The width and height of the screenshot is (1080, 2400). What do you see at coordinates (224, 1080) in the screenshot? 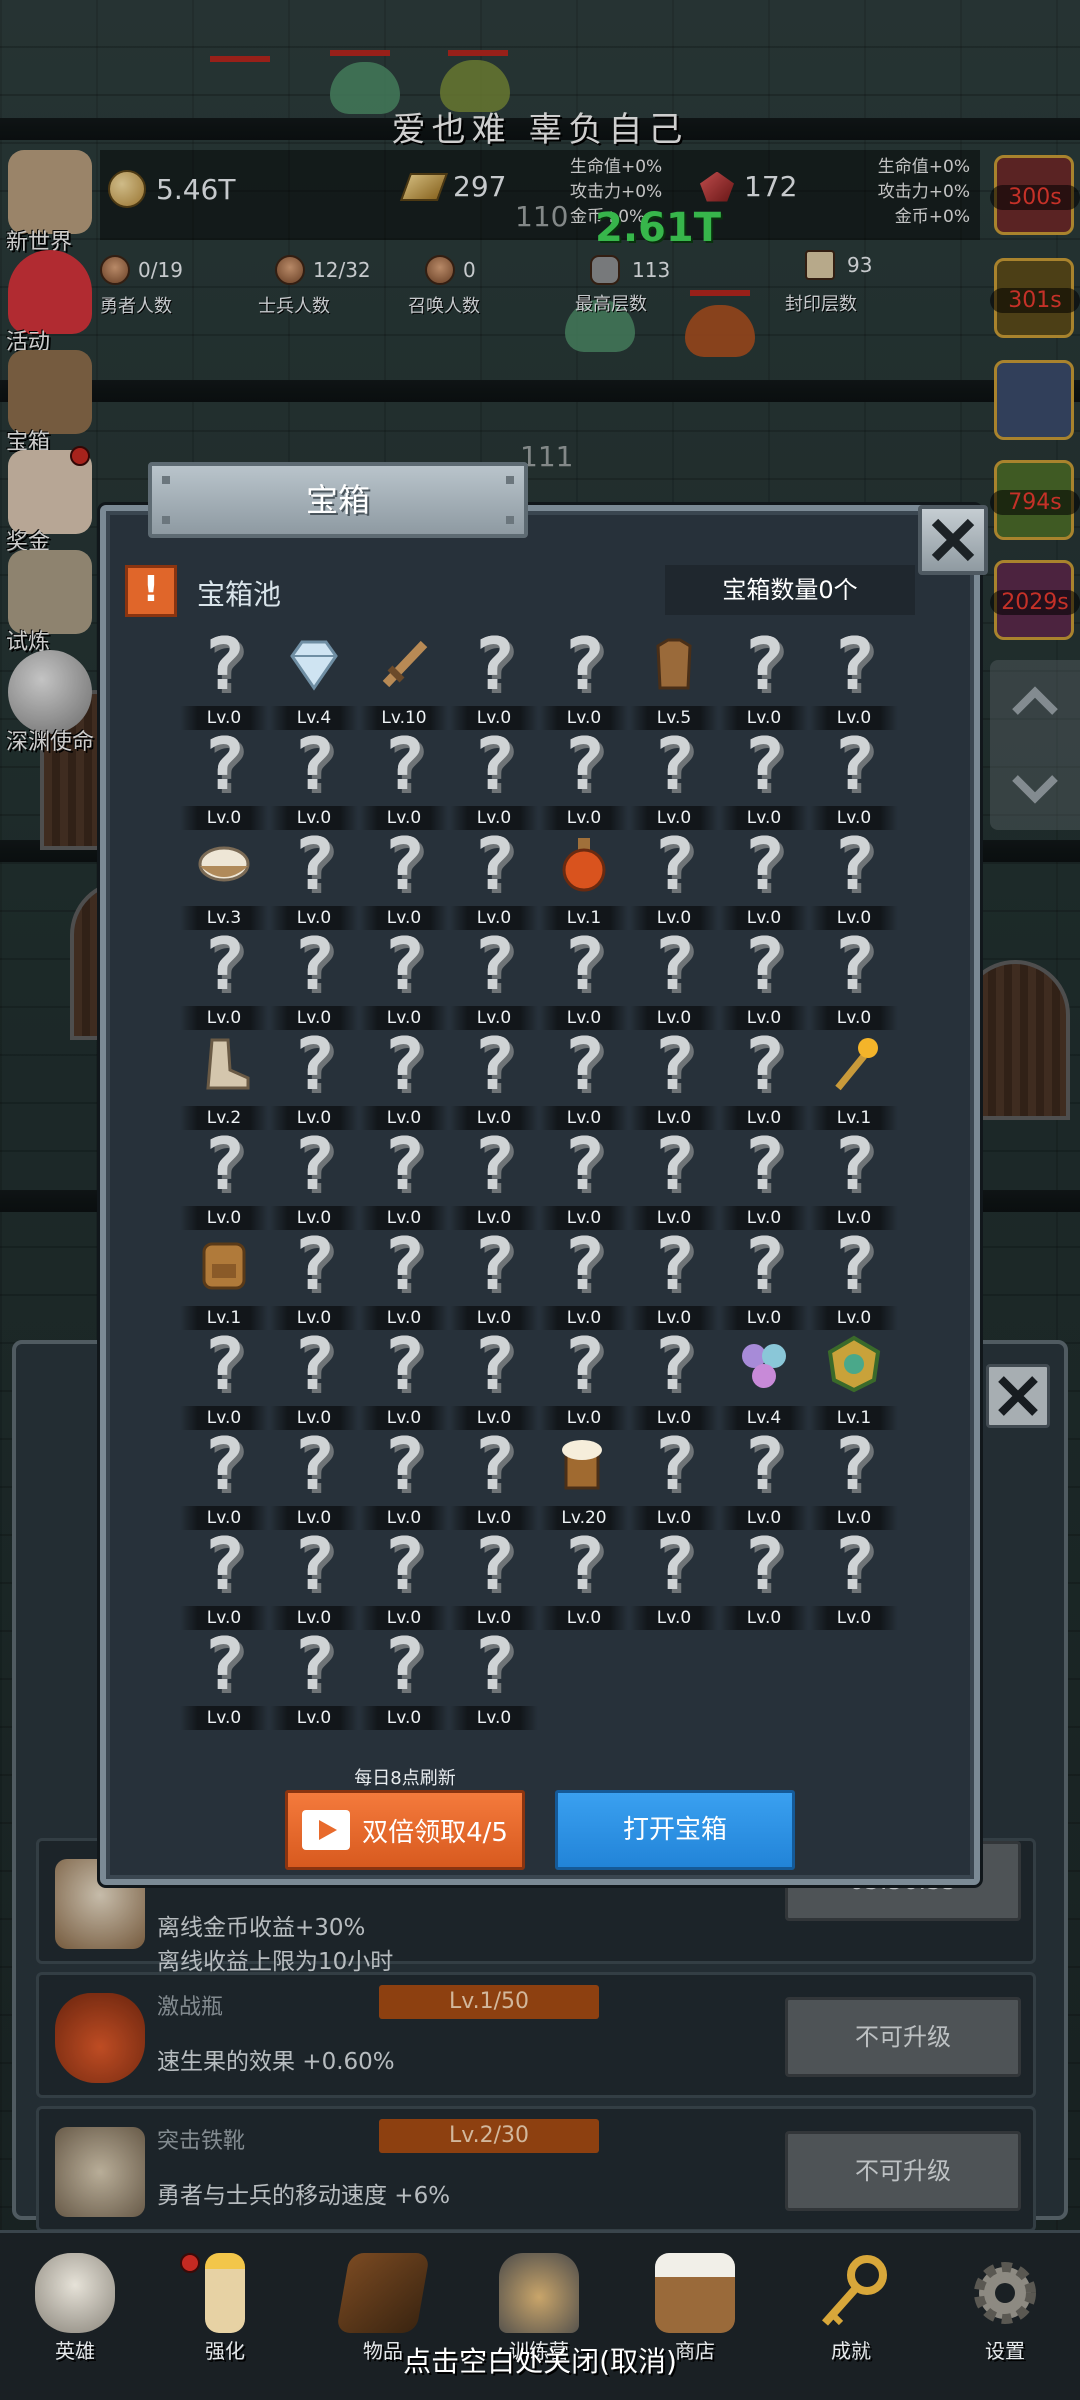
I see `chest-item-cell: Lv.2` at bounding box center [224, 1080].